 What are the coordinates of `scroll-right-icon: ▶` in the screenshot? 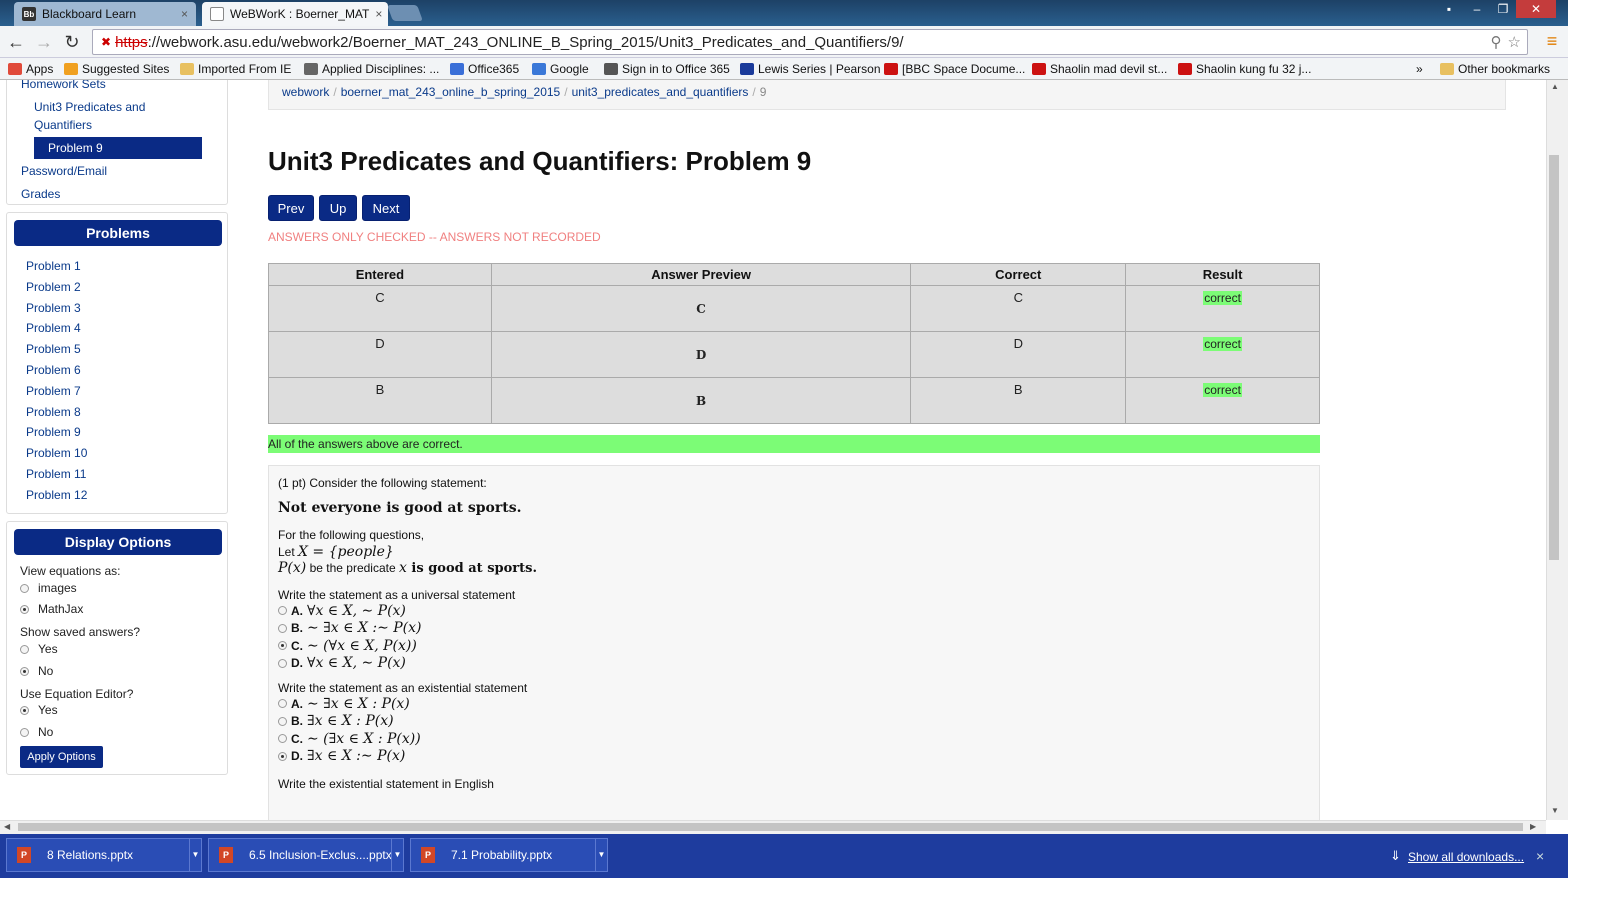 It's located at (1533, 826).